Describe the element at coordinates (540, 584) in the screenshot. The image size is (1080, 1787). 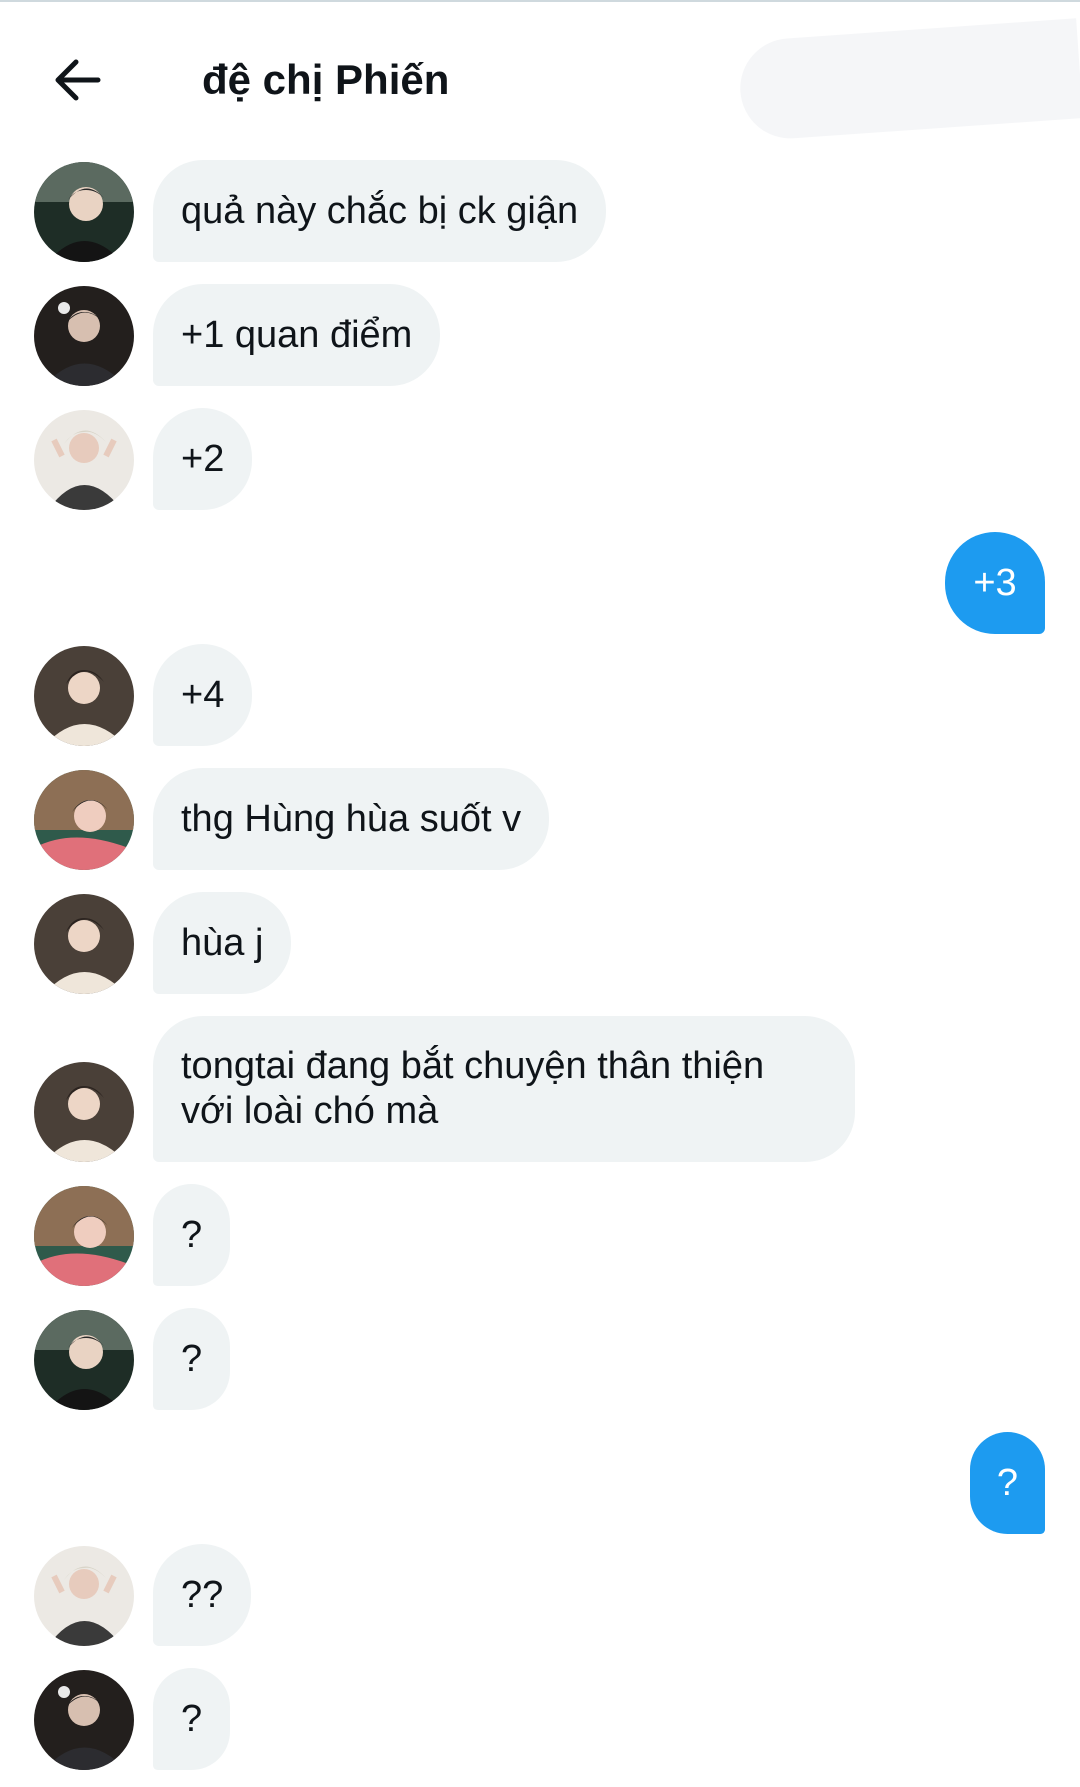
I see `message-row: +3` at that location.